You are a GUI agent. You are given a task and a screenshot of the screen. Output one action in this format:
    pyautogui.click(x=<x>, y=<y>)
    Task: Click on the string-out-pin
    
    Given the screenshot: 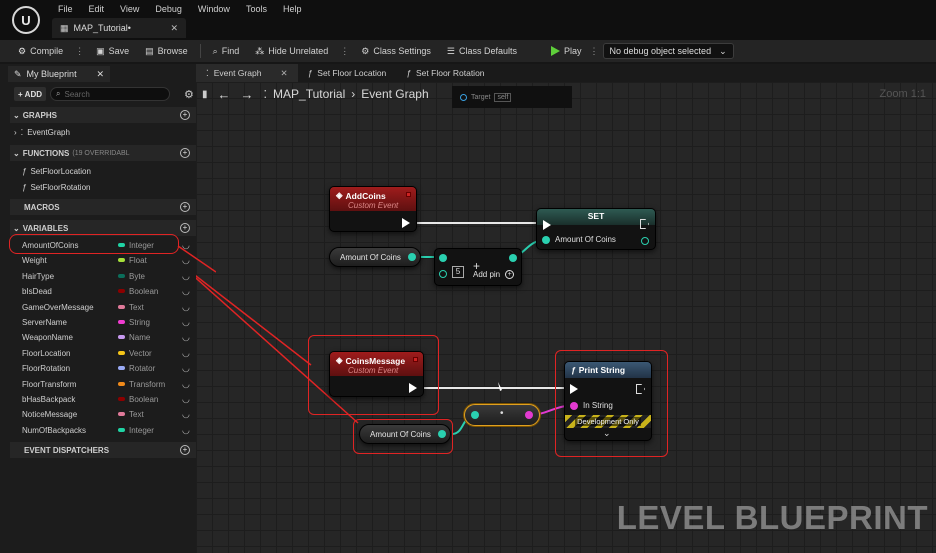 What is the action you would take?
    pyautogui.click(x=529, y=415)
    